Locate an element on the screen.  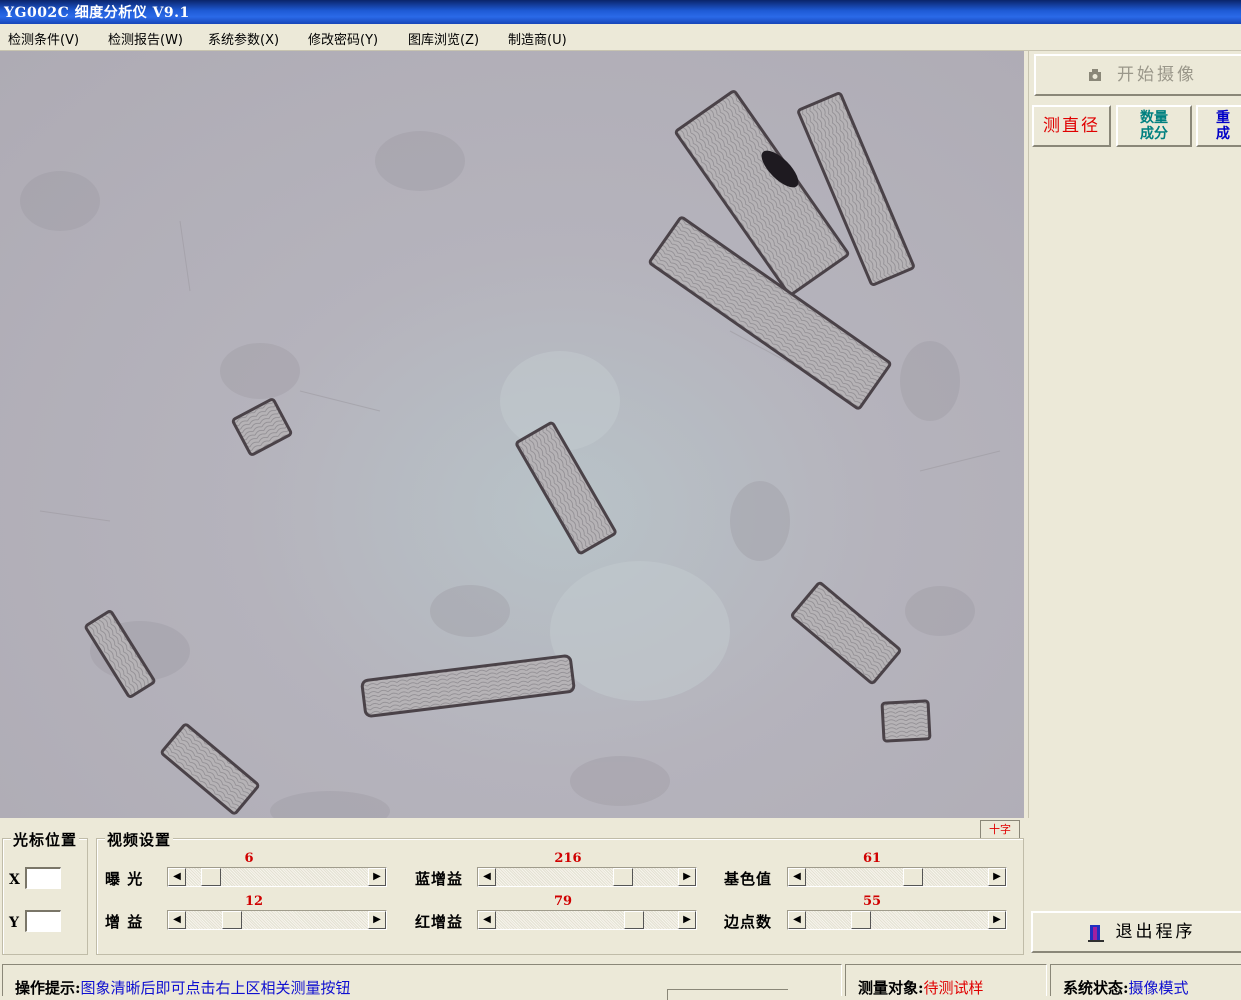
operation-hint-text: 图象清晰后即可点击右上区相关测量按钮 is located at coordinates (215, 988).